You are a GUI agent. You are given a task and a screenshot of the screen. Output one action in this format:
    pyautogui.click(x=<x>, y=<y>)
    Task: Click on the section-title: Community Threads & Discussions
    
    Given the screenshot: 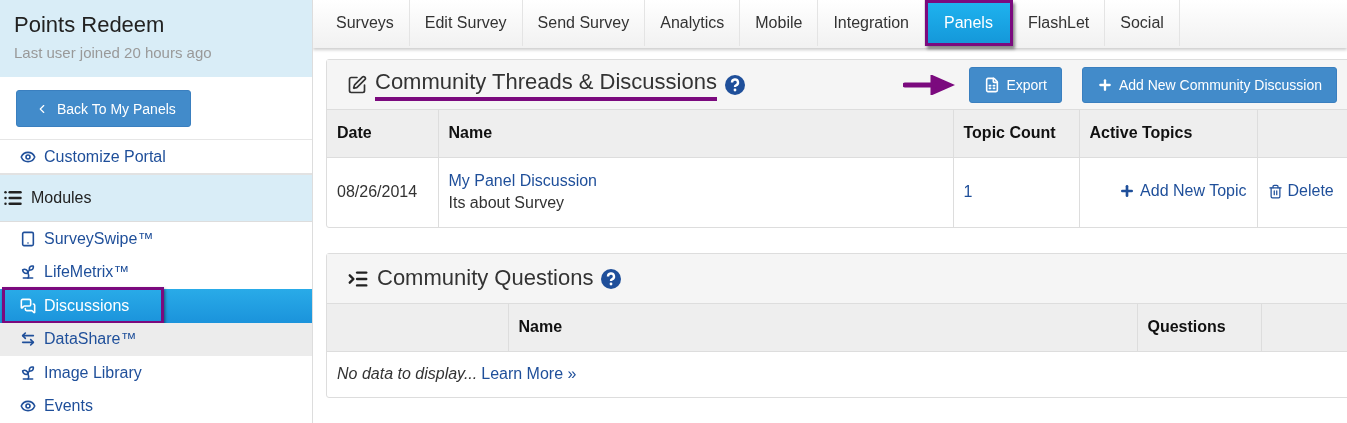 What is the action you would take?
    pyautogui.click(x=546, y=84)
    